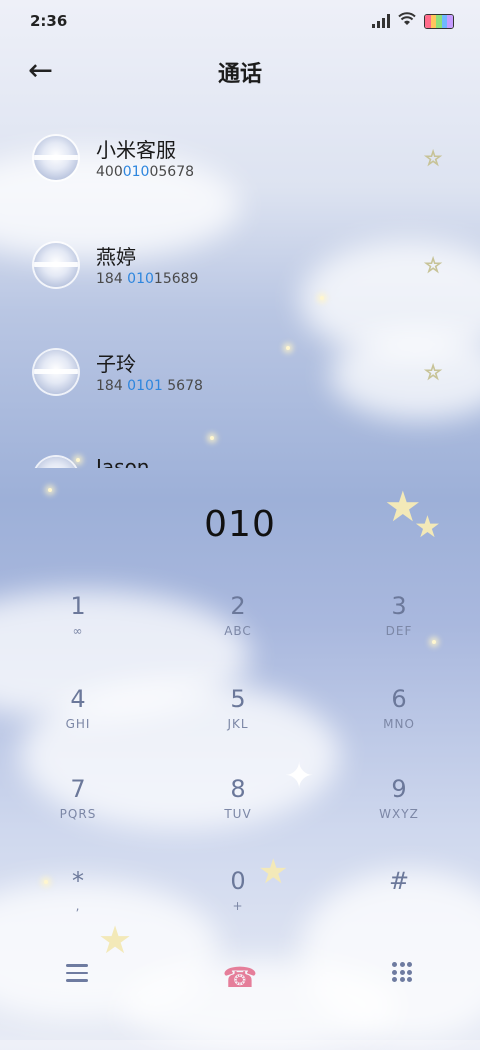 The image size is (480, 1050). I want to click on key-letters: ABC, so click(238, 631).